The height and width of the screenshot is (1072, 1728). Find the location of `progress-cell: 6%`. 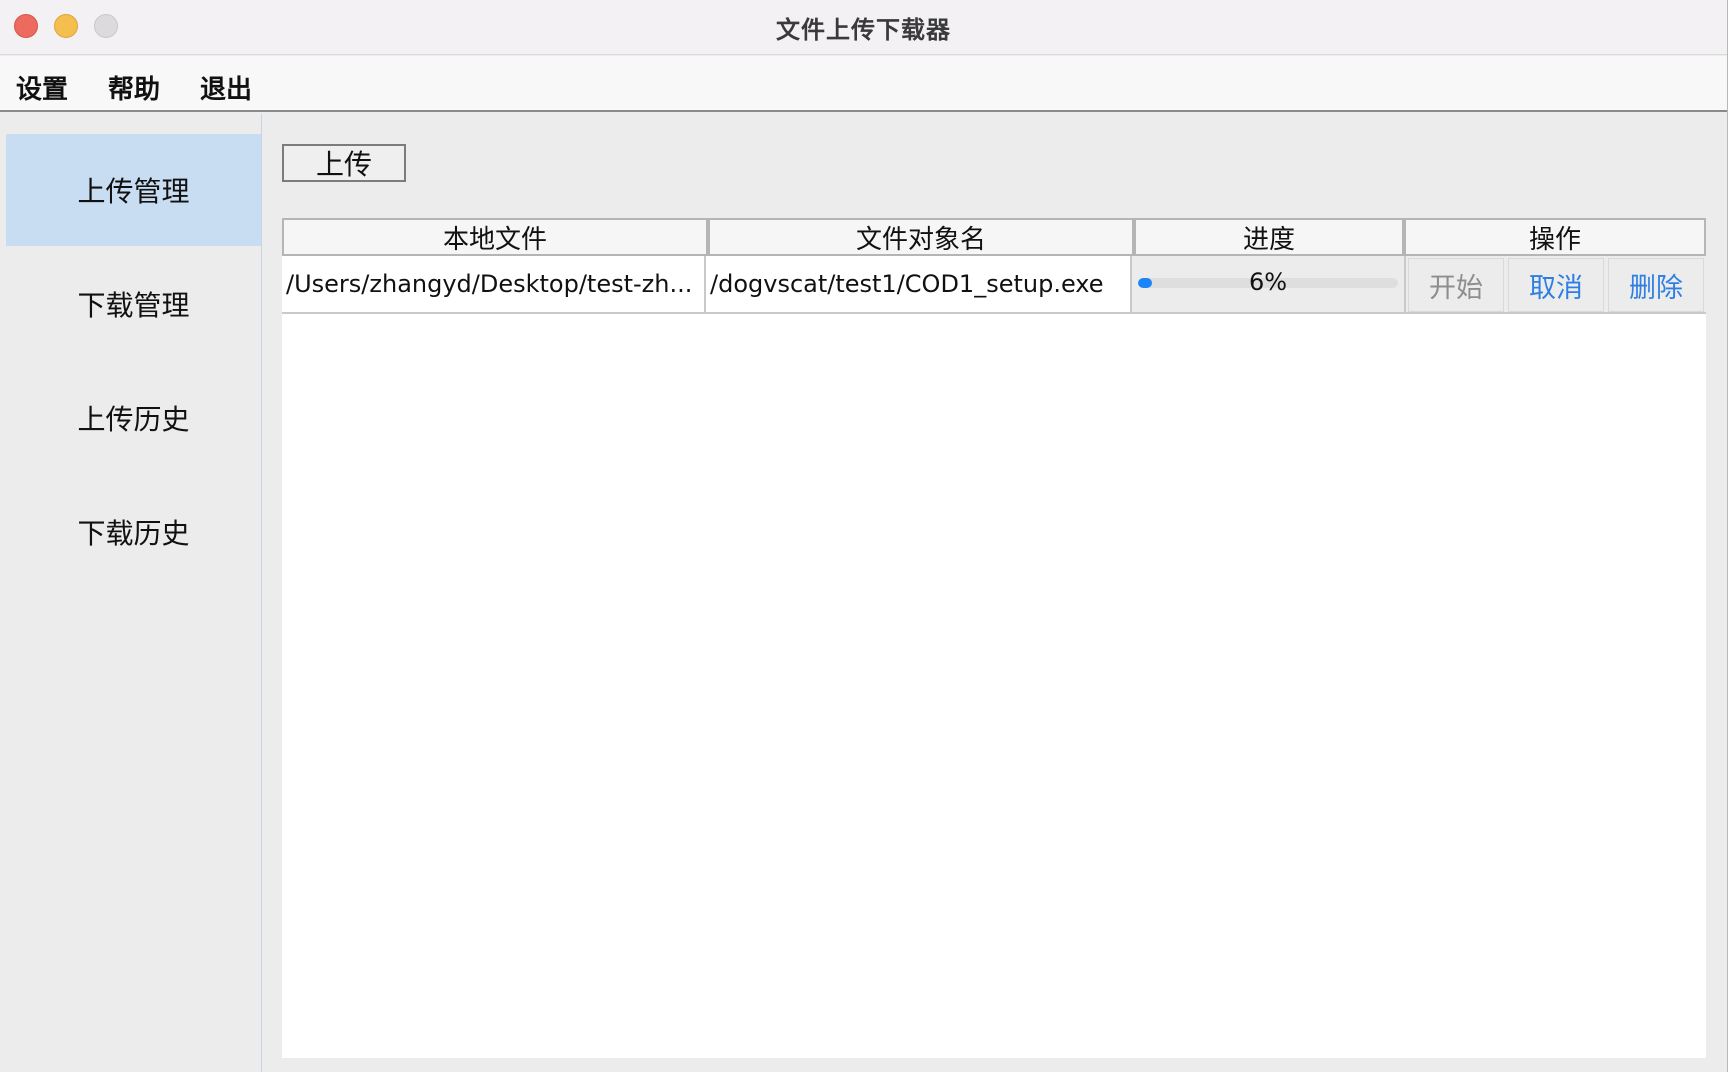

progress-cell: 6% is located at coordinates (1269, 284).